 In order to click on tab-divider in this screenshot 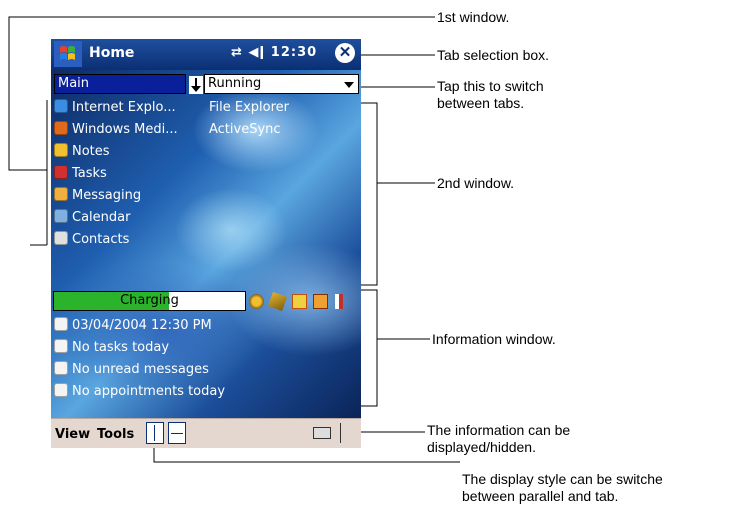, I will do `click(177, 433)`.